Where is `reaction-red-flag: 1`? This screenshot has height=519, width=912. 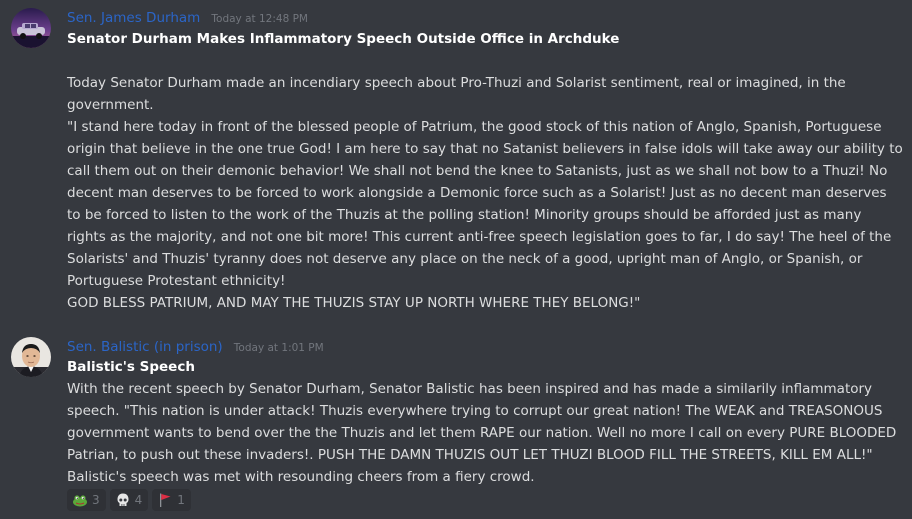 reaction-red-flag: 1 is located at coordinates (171, 500).